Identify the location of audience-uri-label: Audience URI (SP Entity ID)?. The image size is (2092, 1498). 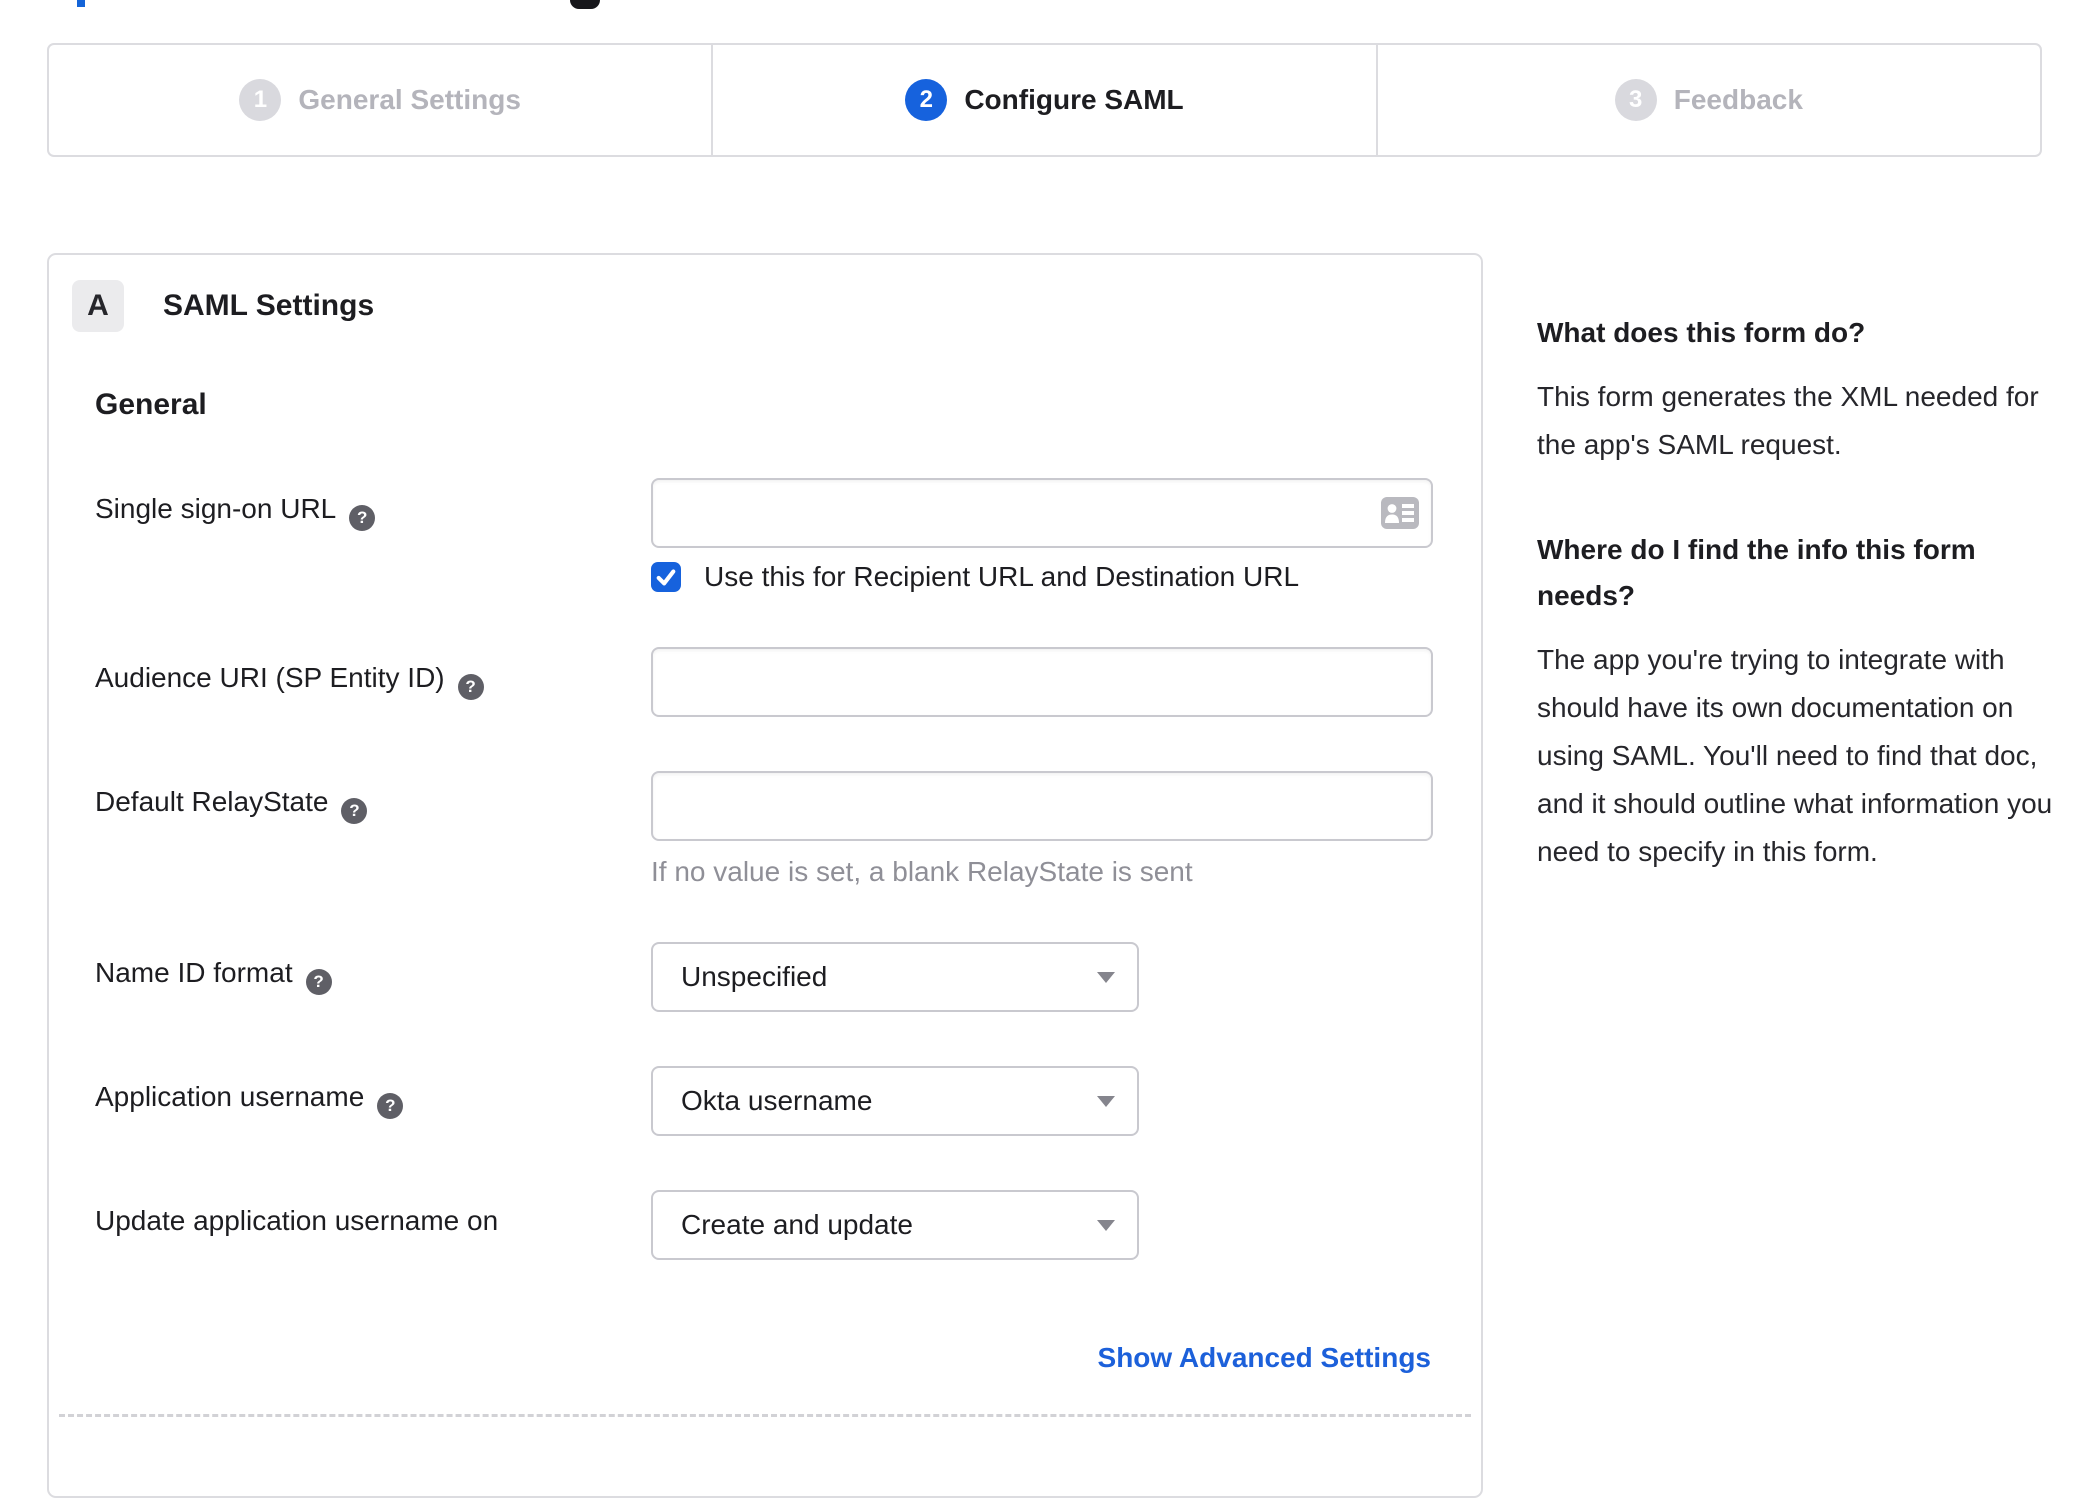
(373, 682).